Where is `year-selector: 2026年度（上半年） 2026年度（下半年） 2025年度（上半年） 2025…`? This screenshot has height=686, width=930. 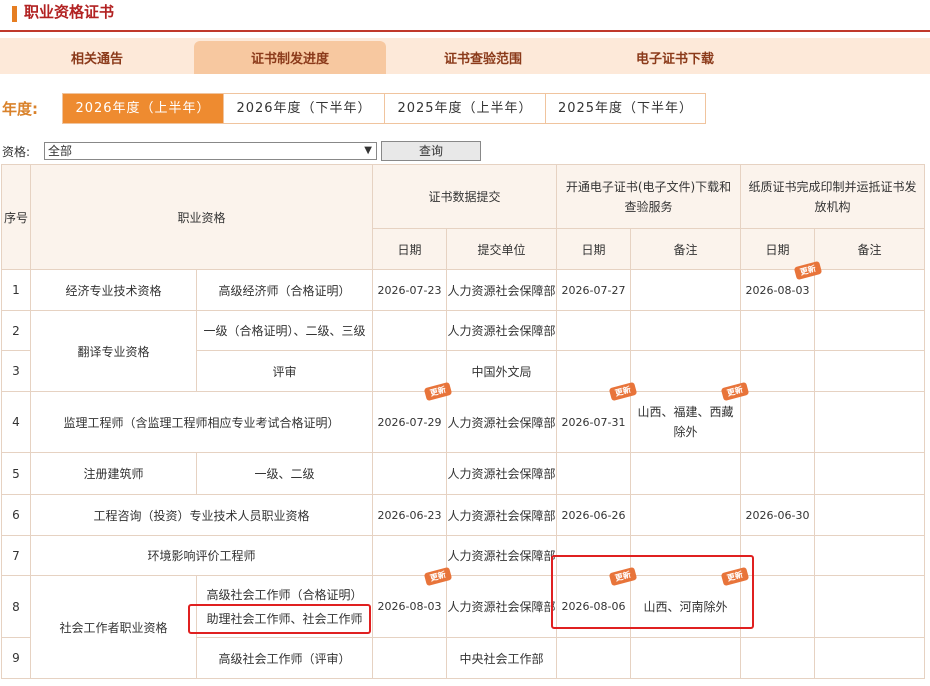 year-selector: 2026年度（上半年） 2026年度（下半年） 2025年度（上半年） 2025… is located at coordinates (384, 108).